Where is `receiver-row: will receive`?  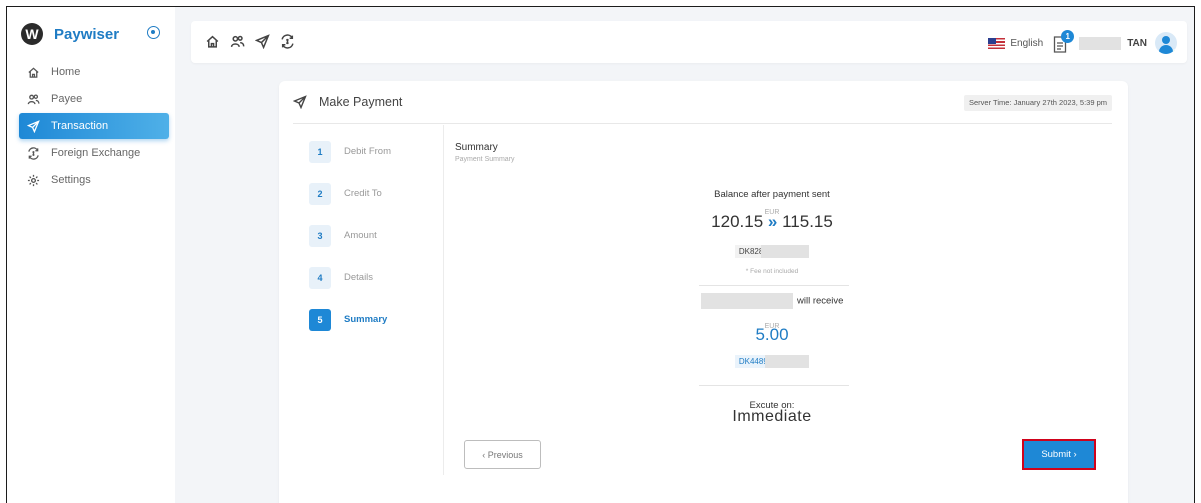
receiver-row: will receive is located at coordinates (772, 301).